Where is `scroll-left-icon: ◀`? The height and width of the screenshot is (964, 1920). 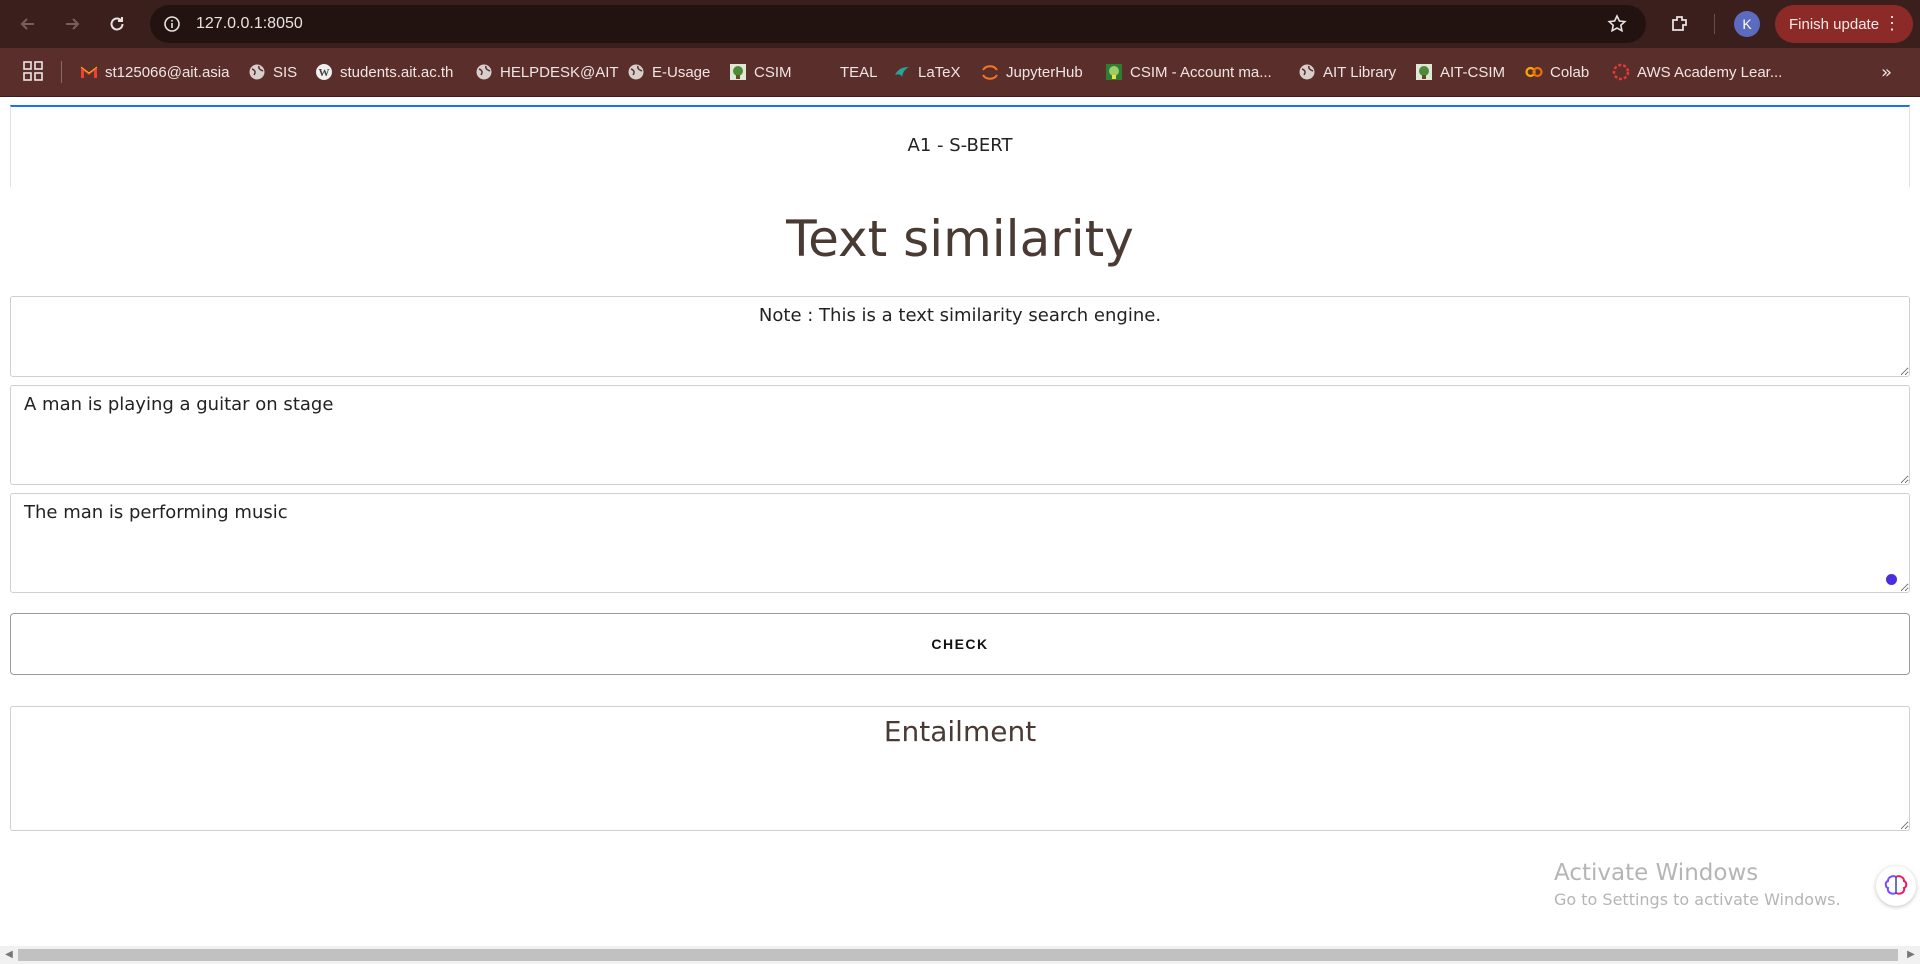
scroll-left-icon: ◀ is located at coordinates (9, 955).